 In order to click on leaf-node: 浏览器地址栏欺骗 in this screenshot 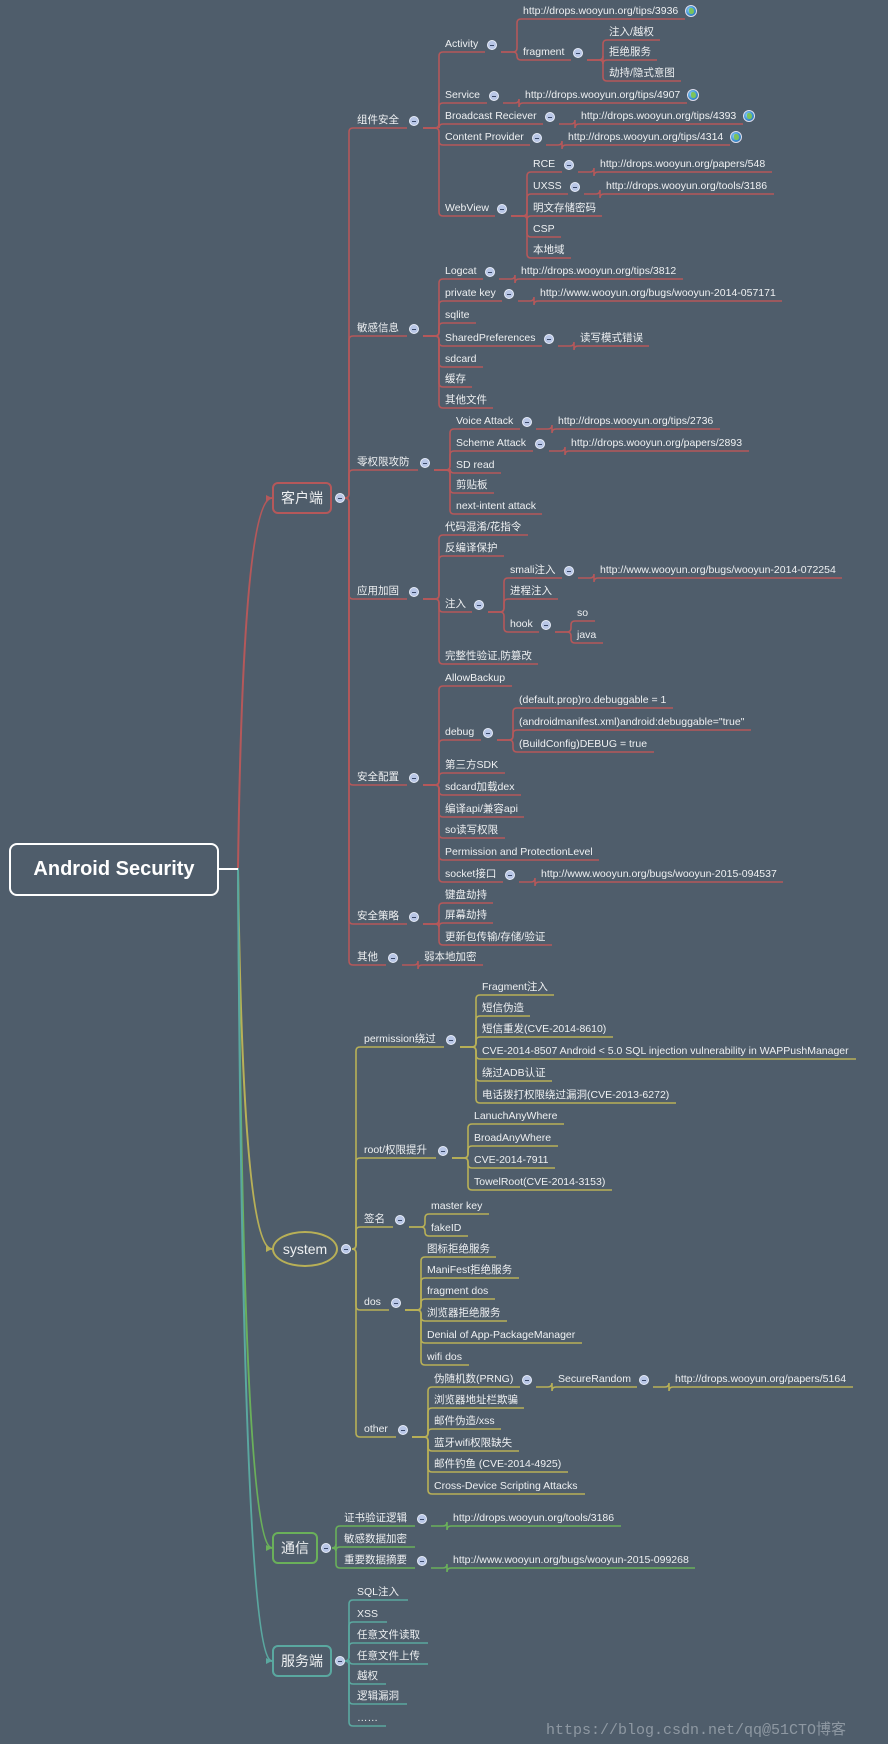, I will do `click(476, 1400)`.